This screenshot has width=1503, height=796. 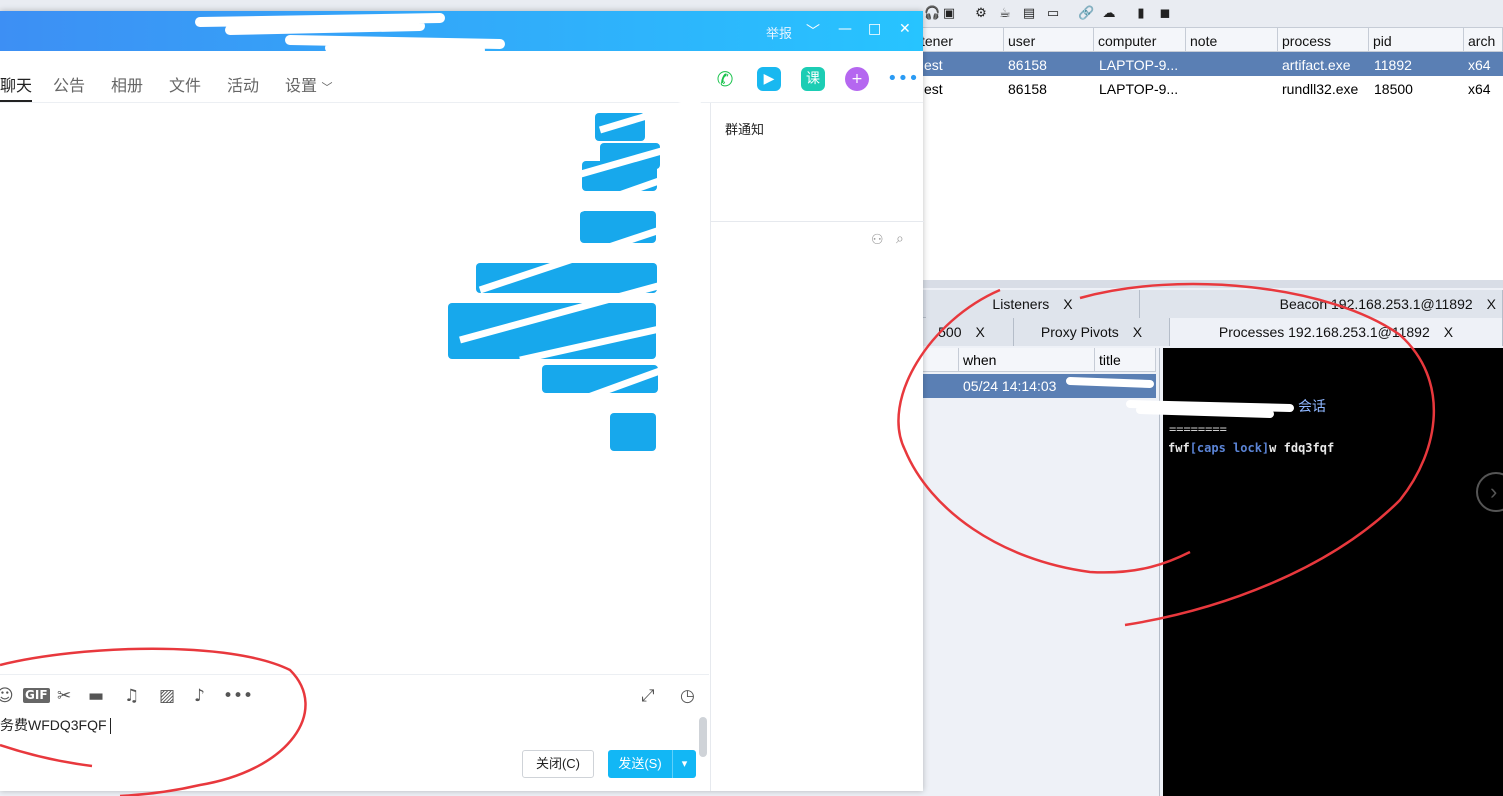 What do you see at coordinates (96, 696) in the screenshot?
I see `folder-icon: ▬` at bounding box center [96, 696].